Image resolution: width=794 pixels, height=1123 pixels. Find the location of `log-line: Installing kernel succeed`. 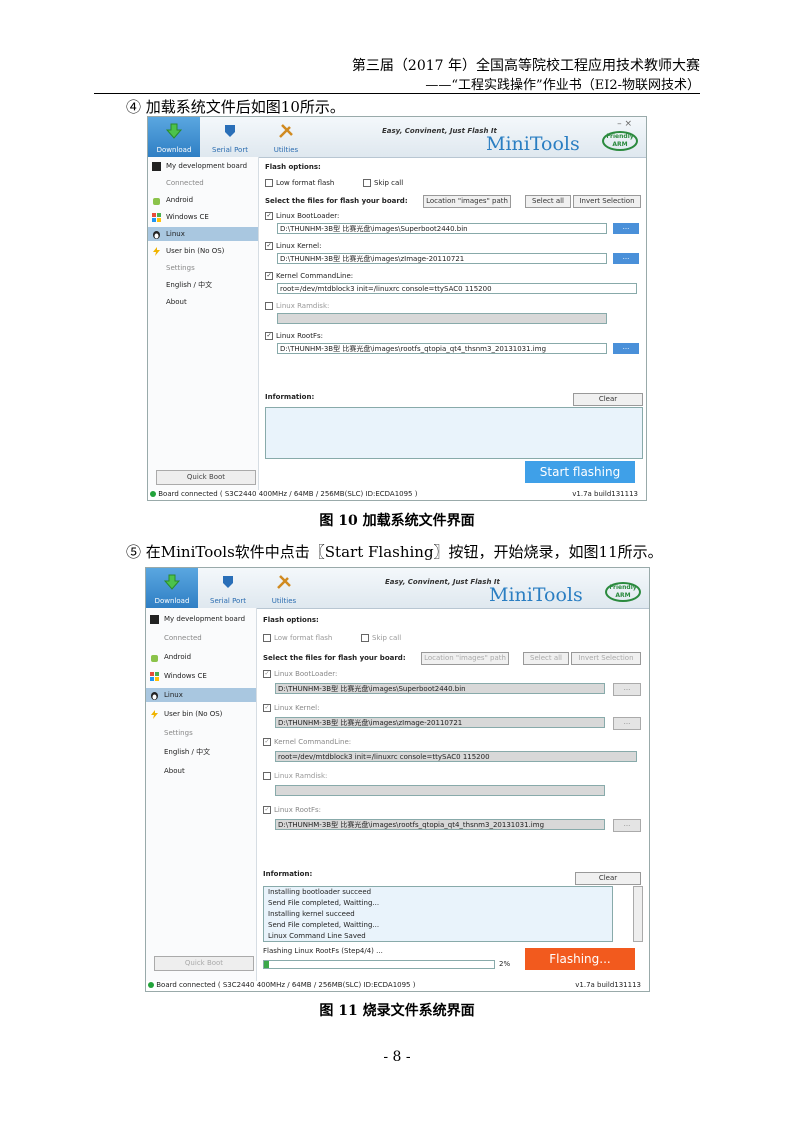

log-line: Installing kernel succeed is located at coordinates (311, 914).